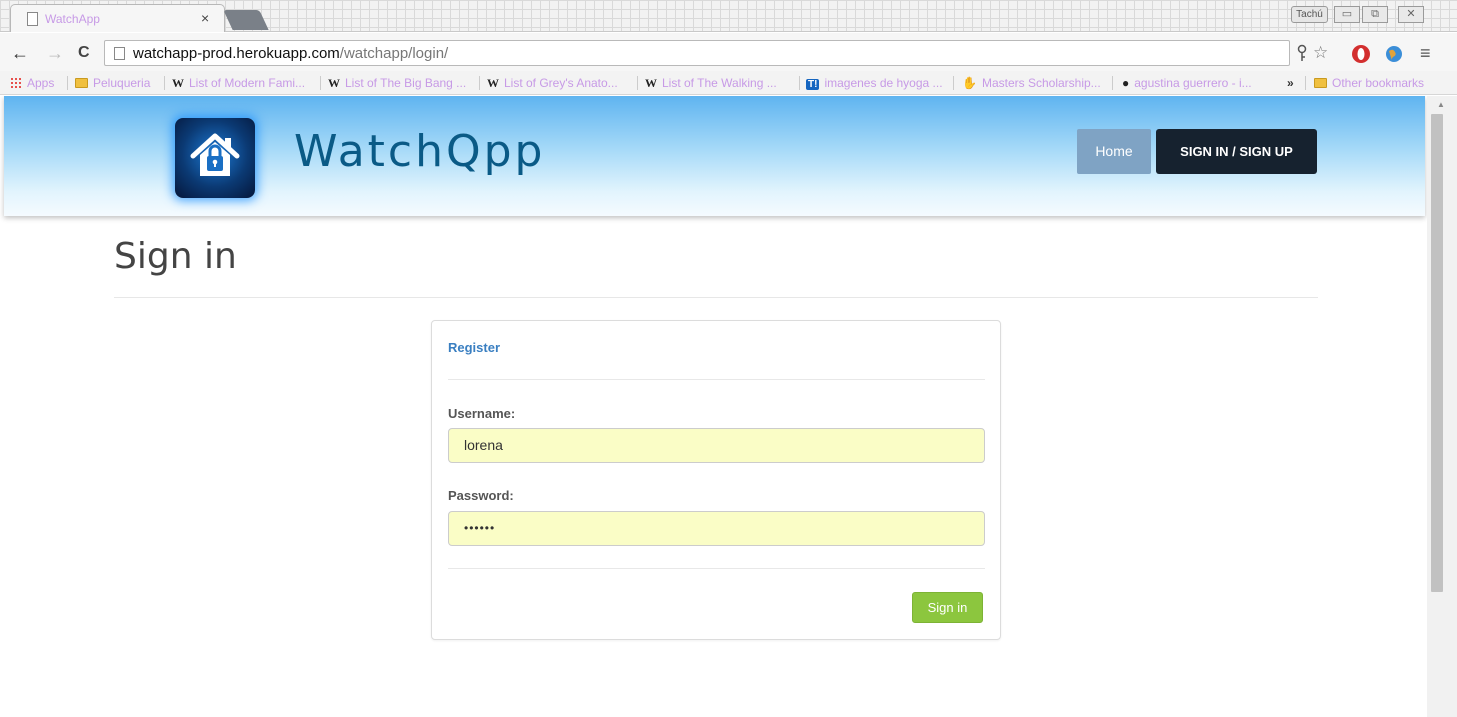 The height and width of the screenshot is (717, 1457). What do you see at coordinates (481, 495) in the screenshot?
I see `password-label: Password:` at bounding box center [481, 495].